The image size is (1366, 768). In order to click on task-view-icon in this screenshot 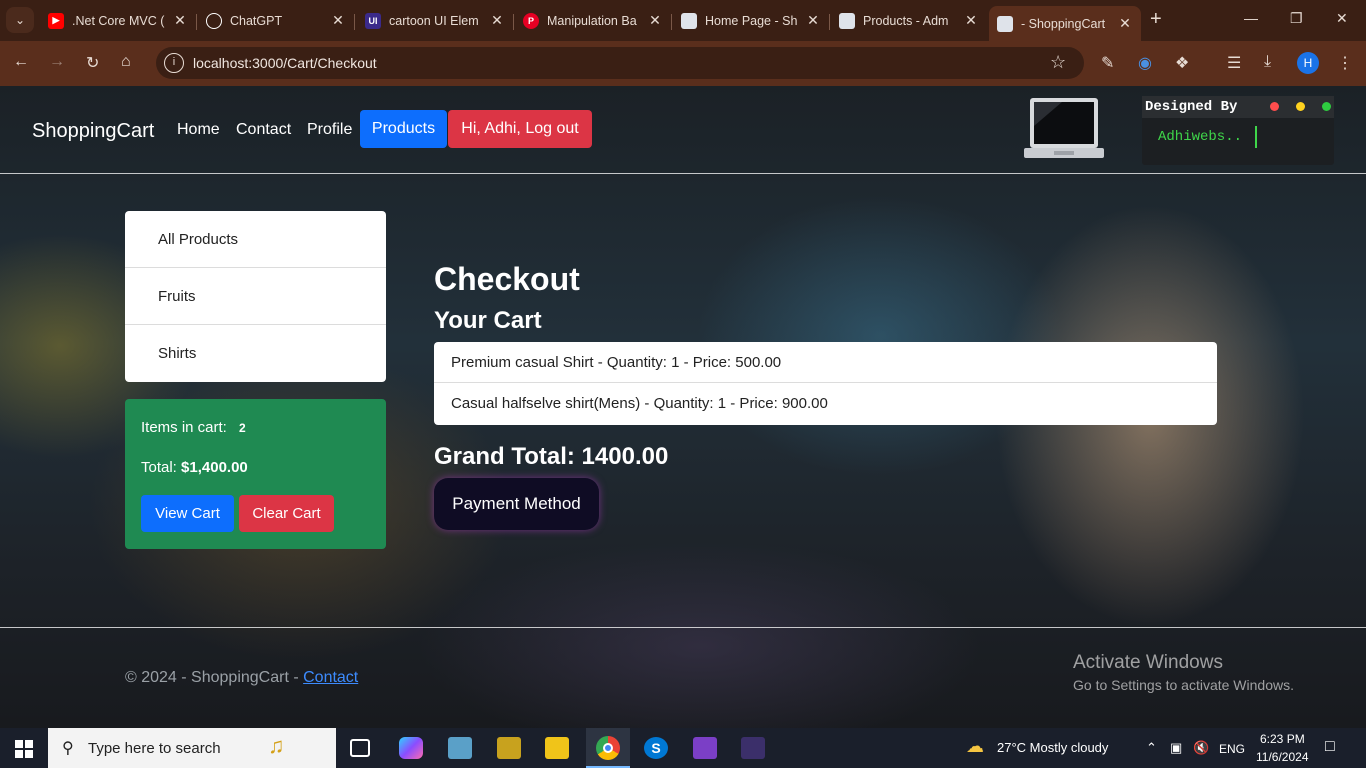, I will do `click(360, 748)`.